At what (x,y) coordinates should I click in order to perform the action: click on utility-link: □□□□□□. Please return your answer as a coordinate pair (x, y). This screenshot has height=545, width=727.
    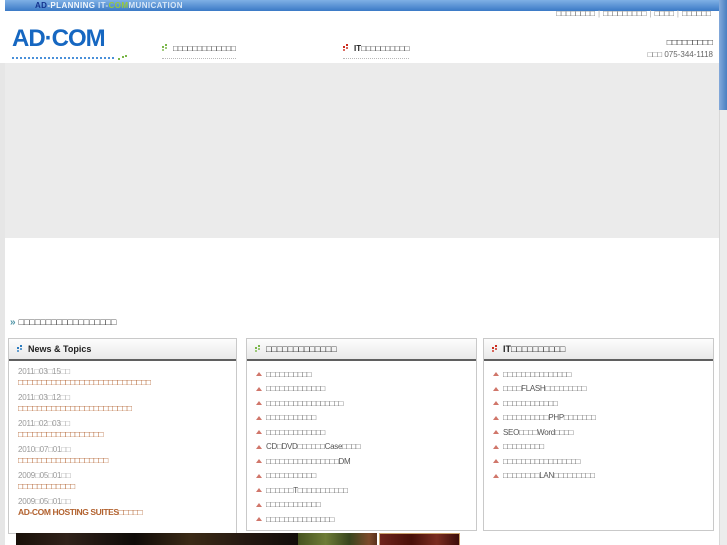
    Looking at the image, I should click on (696, 13).